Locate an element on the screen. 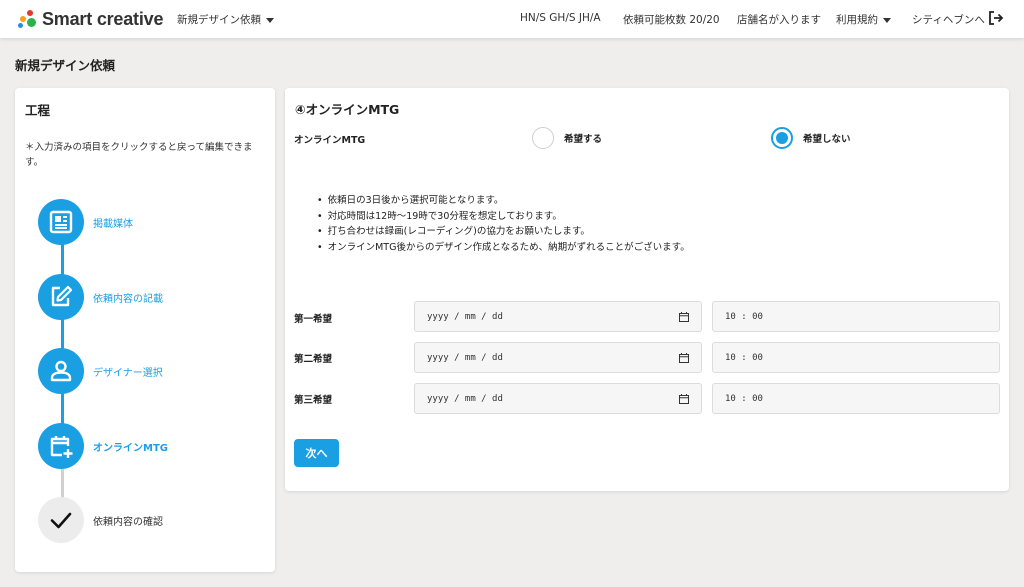 The height and width of the screenshot is (587, 1024). check-icon is located at coordinates (61, 520).